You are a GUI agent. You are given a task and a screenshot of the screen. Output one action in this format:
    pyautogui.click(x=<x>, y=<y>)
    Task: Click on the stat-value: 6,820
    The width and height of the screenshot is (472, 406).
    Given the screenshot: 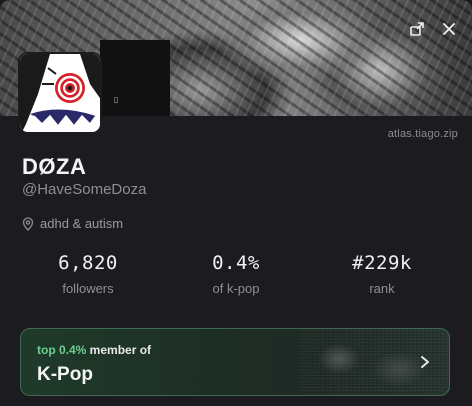 What is the action you would take?
    pyautogui.click(x=88, y=263)
    